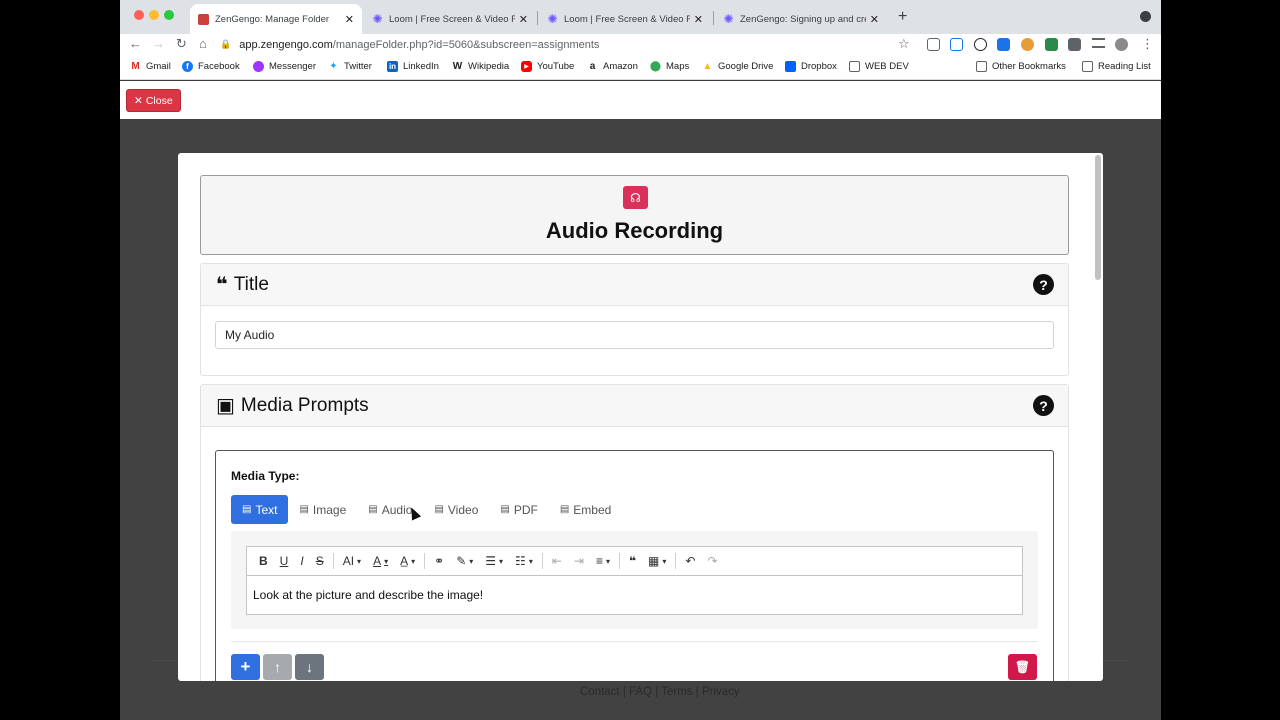 The width and height of the screenshot is (1280, 720). What do you see at coordinates (263, 561) in the screenshot?
I see `bold-icon: B` at bounding box center [263, 561].